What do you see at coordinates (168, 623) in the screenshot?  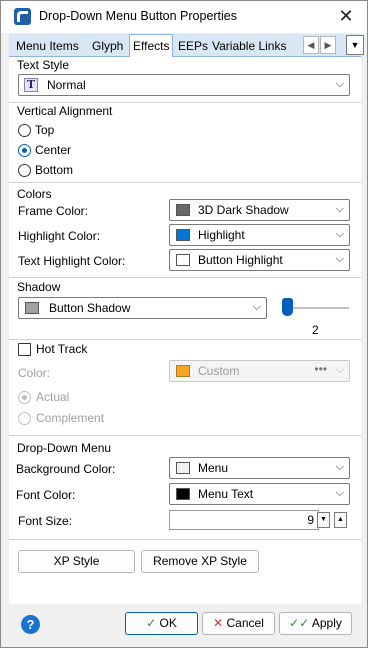 I see `ok-button-label: OK` at bounding box center [168, 623].